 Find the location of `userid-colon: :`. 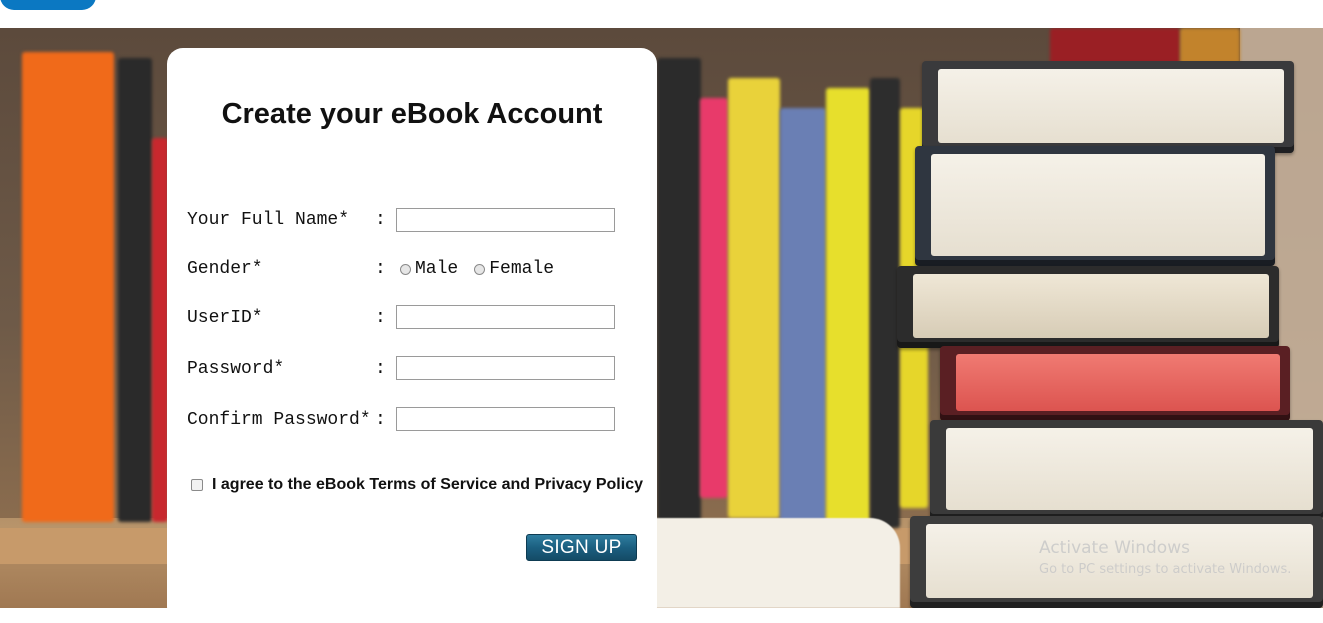

userid-colon: : is located at coordinates (380, 318).